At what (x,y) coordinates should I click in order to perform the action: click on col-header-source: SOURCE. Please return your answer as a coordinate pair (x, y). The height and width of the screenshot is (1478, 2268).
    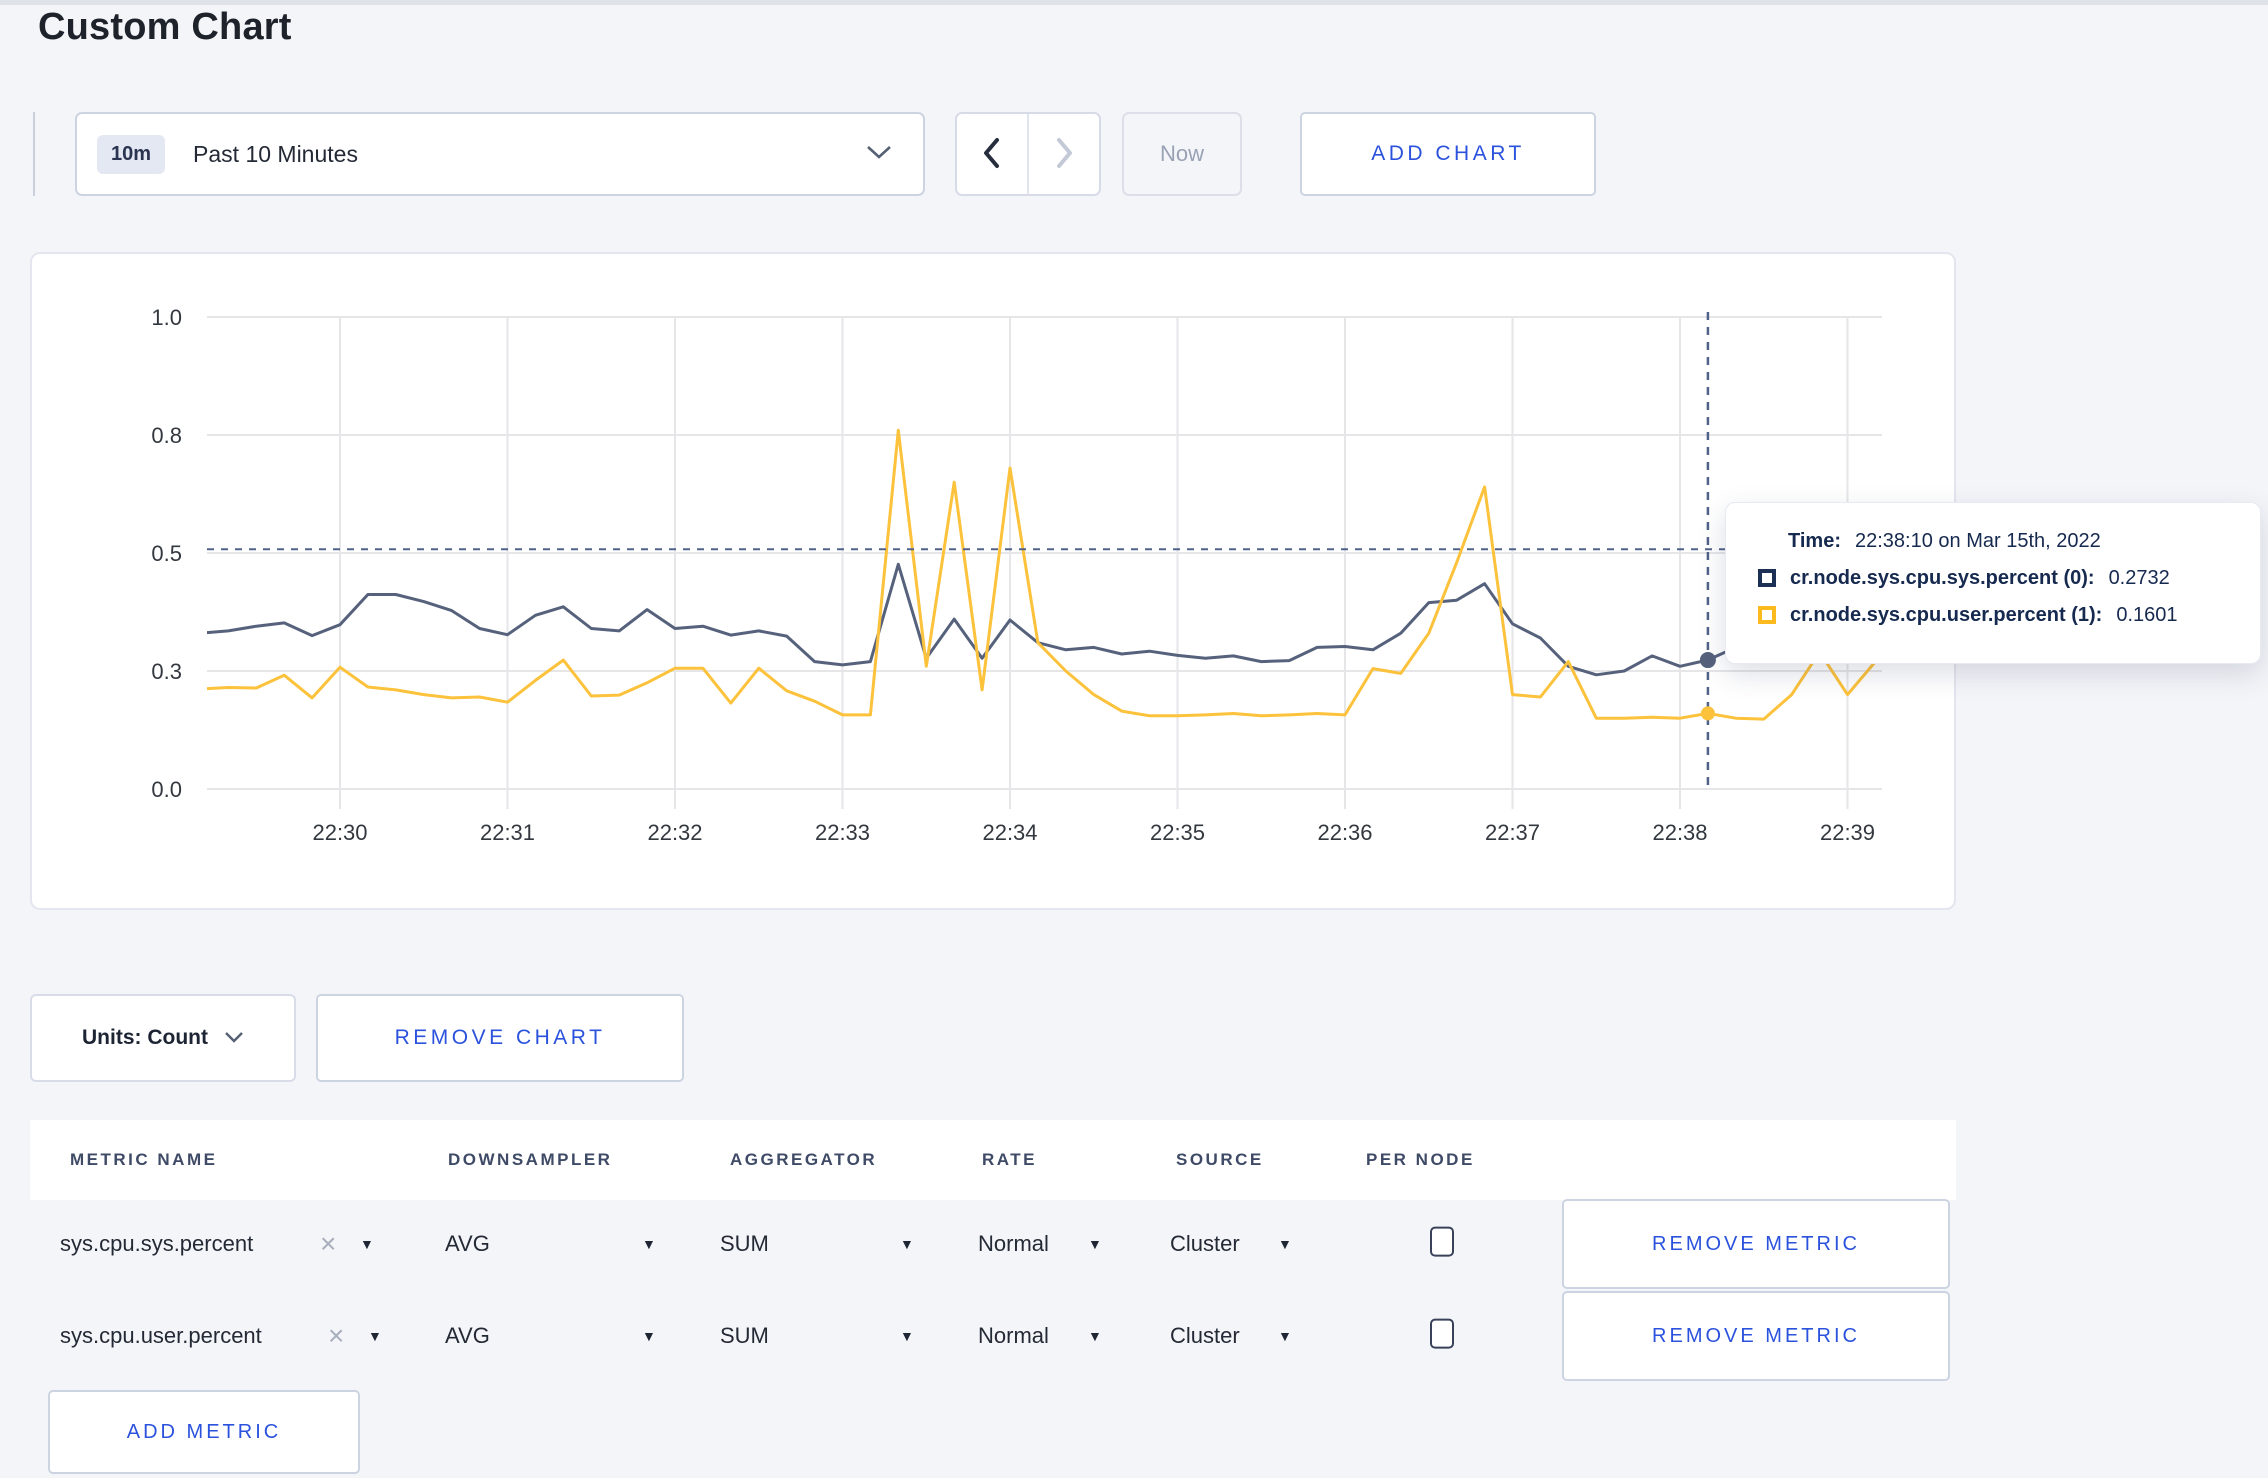
    Looking at the image, I should click on (1220, 1159).